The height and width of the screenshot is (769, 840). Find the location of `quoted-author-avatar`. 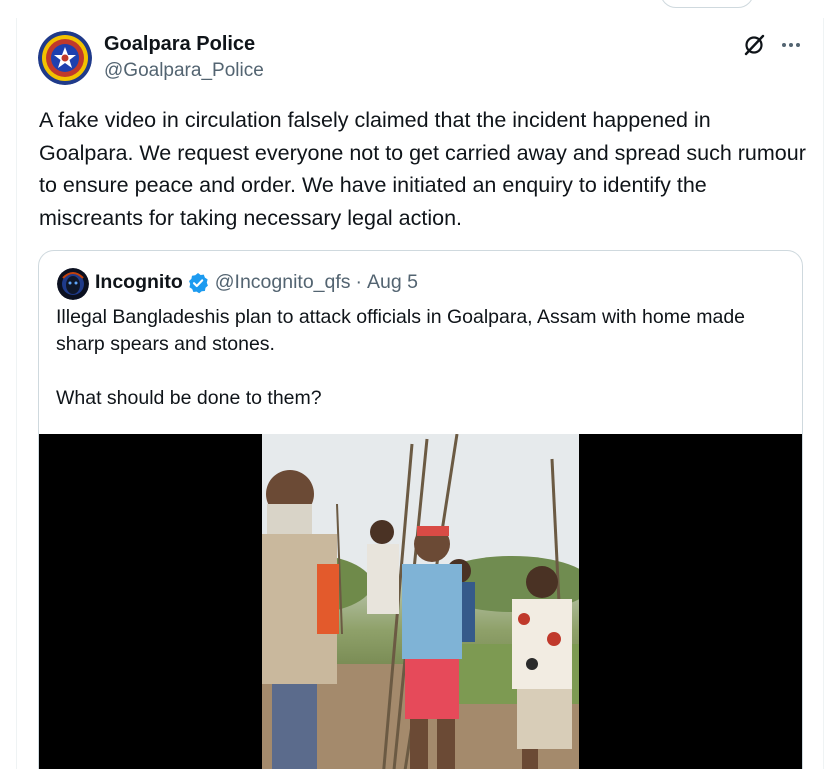

quoted-author-avatar is located at coordinates (73, 284).